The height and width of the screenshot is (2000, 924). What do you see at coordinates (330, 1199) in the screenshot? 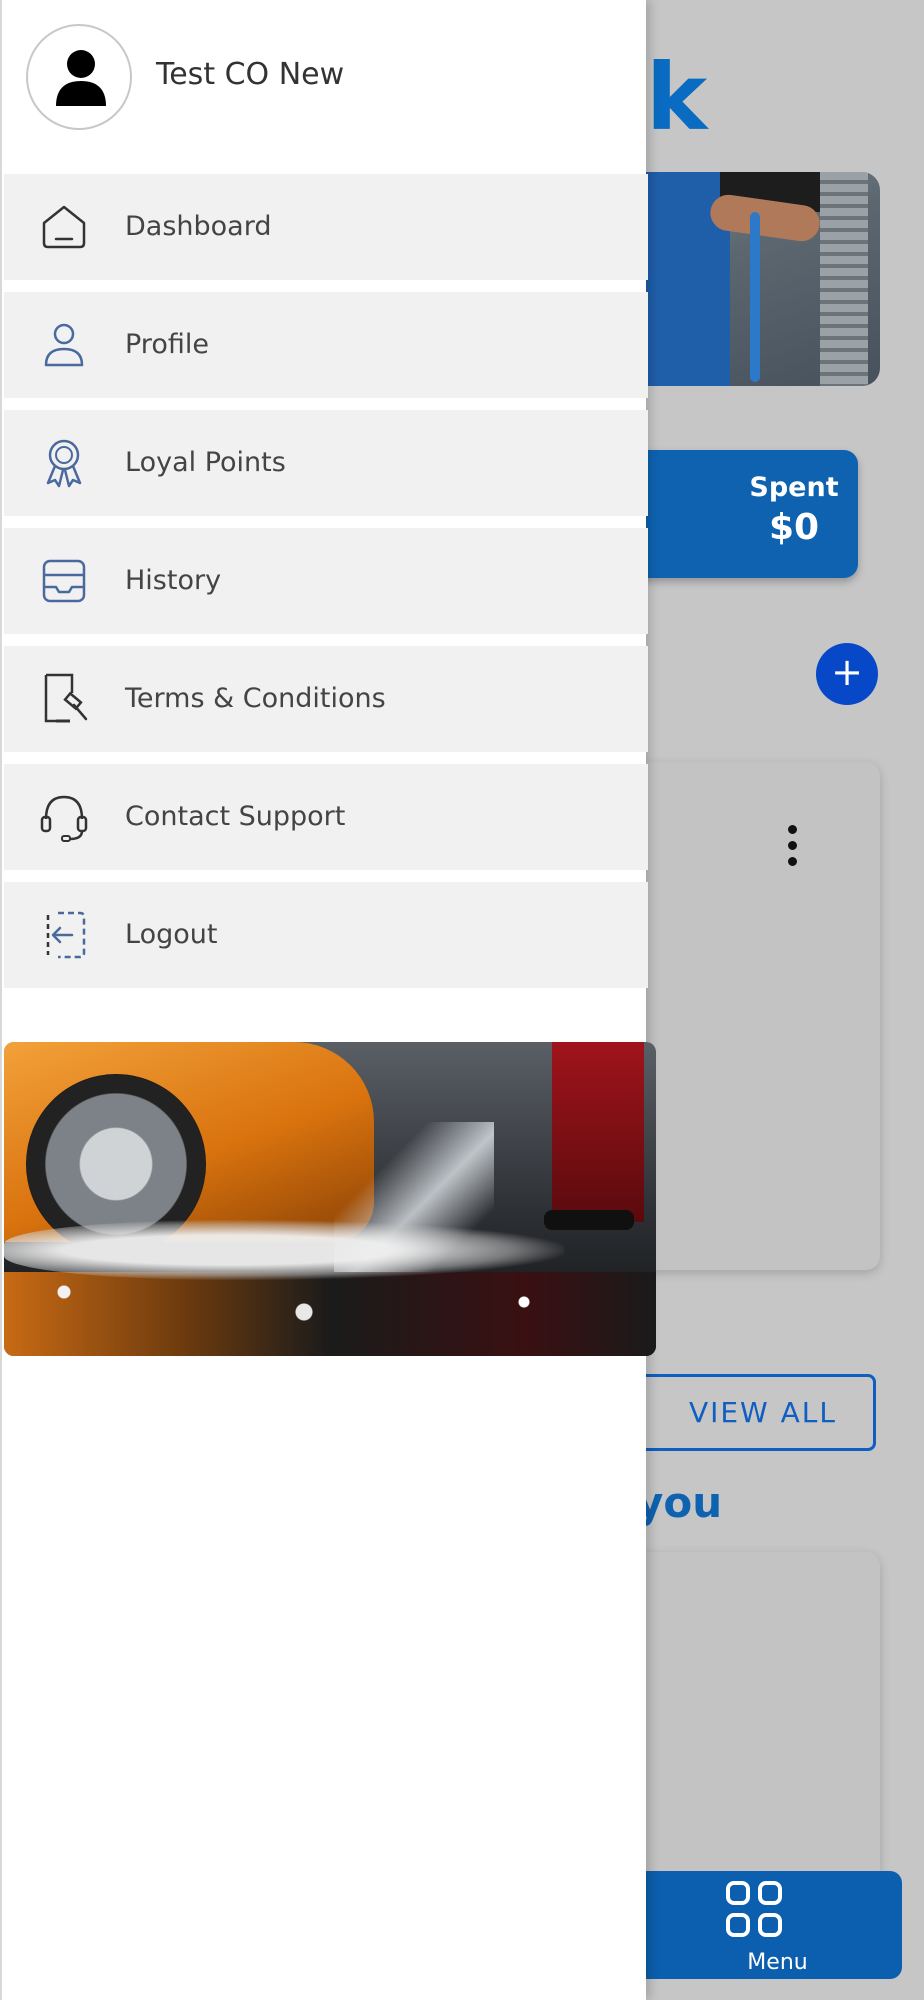
I see `car-wash-promo-image` at bounding box center [330, 1199].